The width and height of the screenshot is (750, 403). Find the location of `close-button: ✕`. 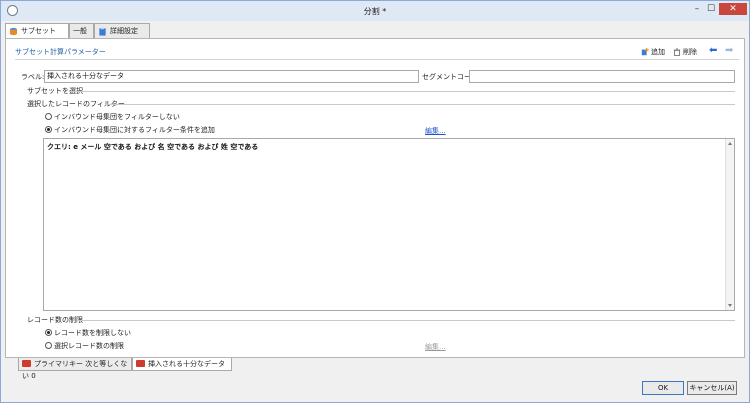

close-button: ✕ is located at coordinates (733, 9).